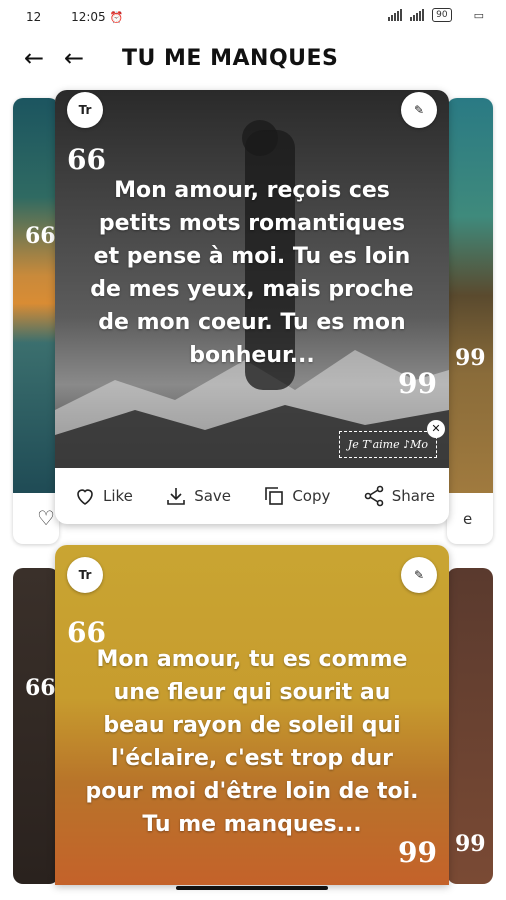 The height and width of the screenshot is (900, 506). I want to click on side-card-right: 99 e, so click(470, 321).